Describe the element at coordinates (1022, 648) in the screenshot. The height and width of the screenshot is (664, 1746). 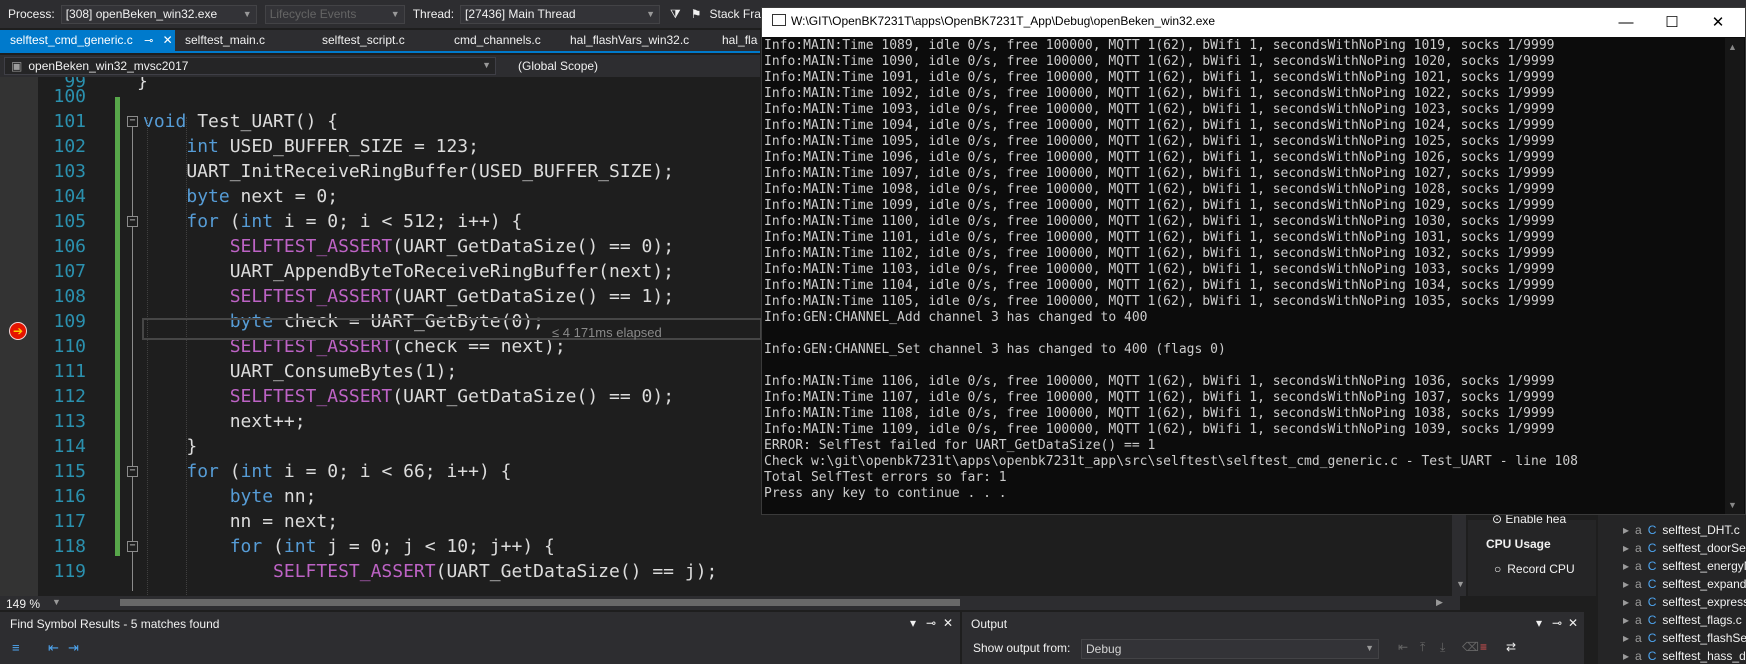
I see `output-from-label: Show output from:` at that location.